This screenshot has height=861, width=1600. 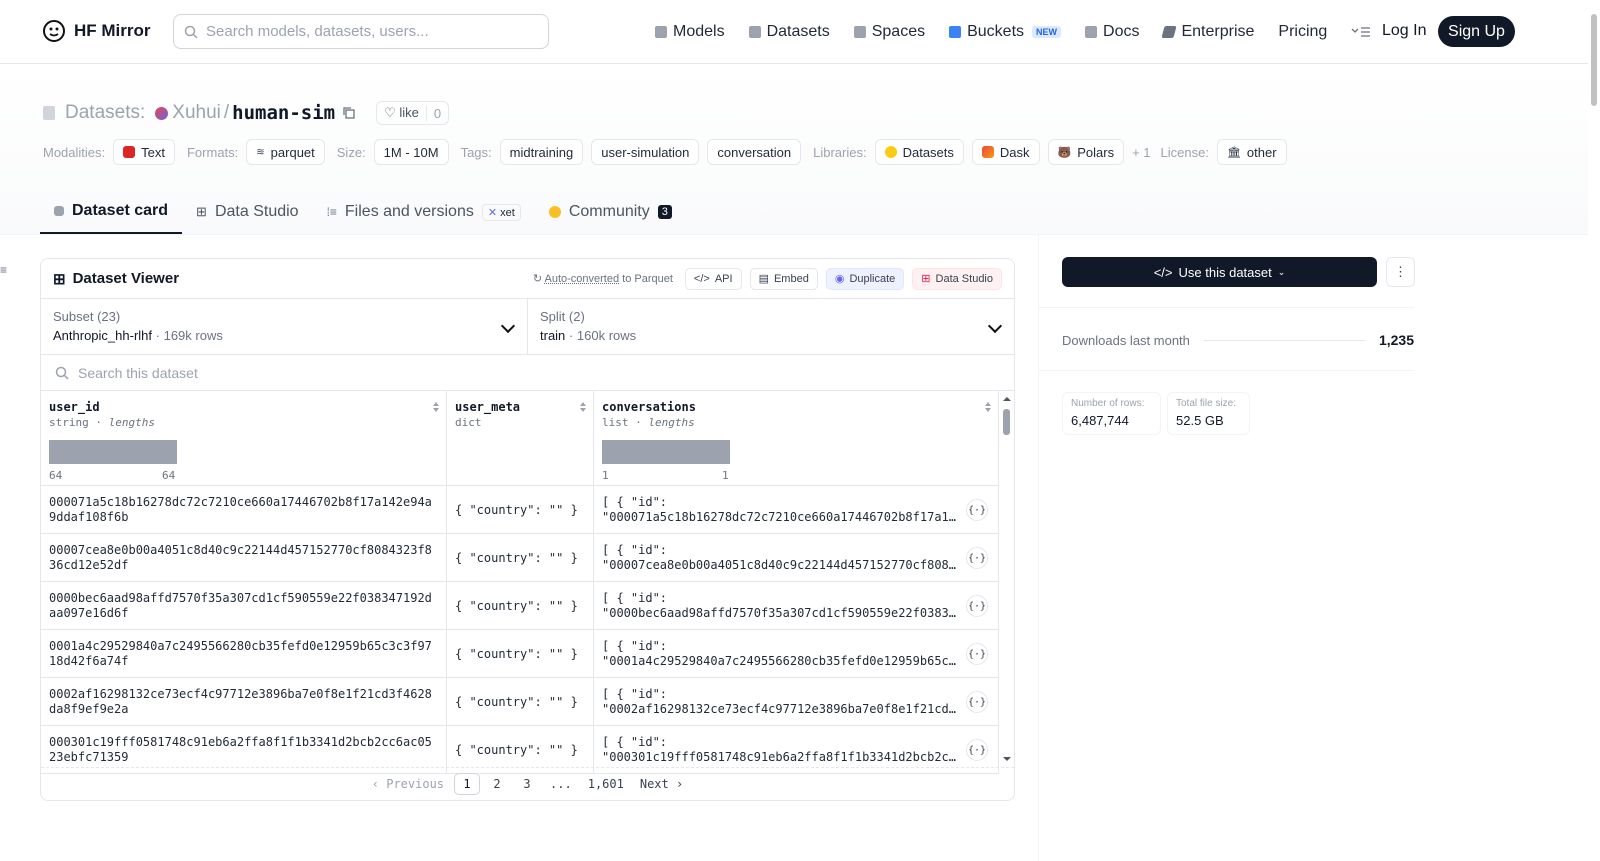 What do you see at coordinates (796, 438) in the screenshot?
I see `column-header-conversations: conversations list · lengths 1 1` at bounding box center [796, 438].